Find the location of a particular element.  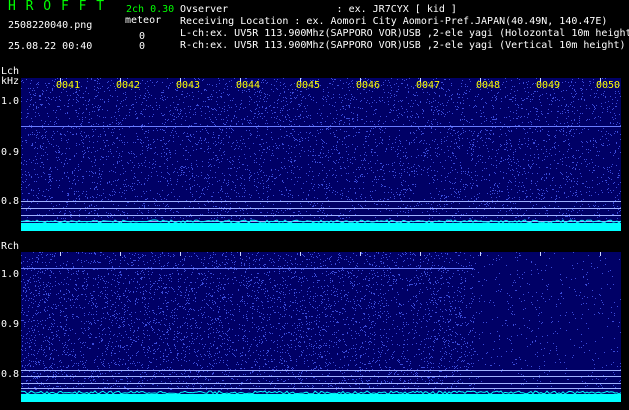

lch-unit-label: kHz is located at coordinates (10, 81).